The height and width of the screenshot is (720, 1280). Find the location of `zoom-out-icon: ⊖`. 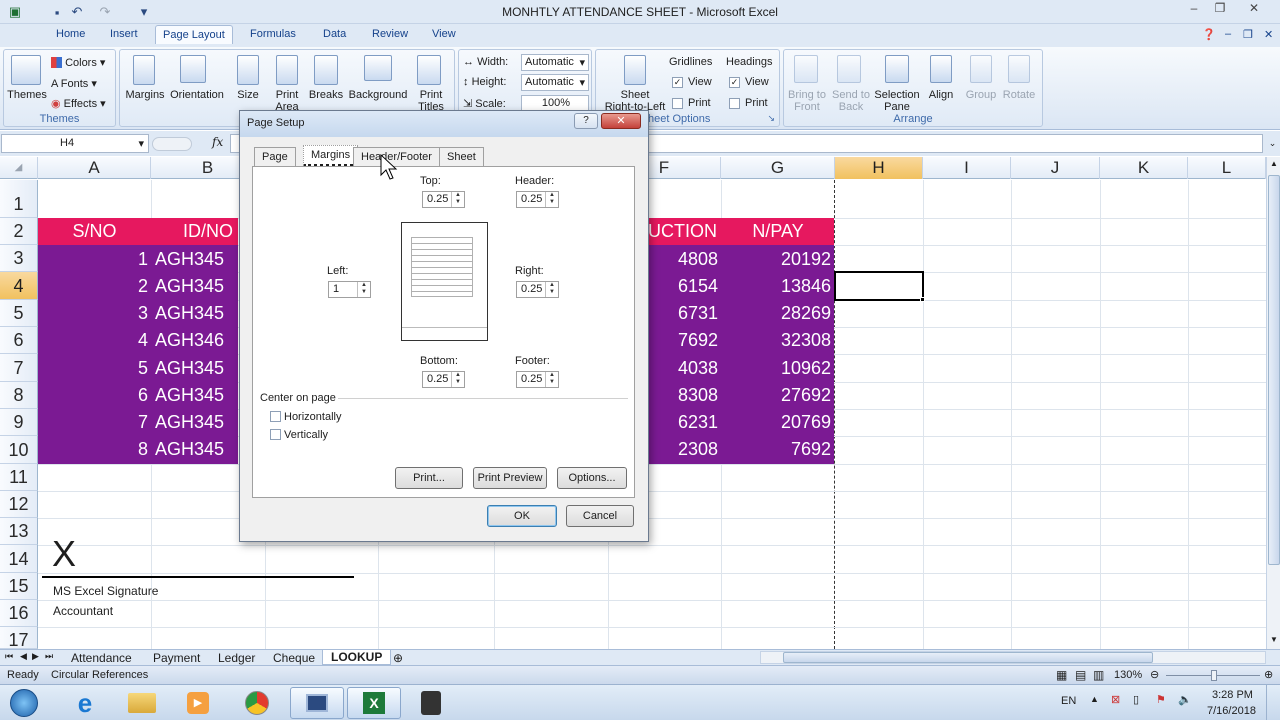

zoom-out-icon: ⊖ is located at coordinates (1154, 674).